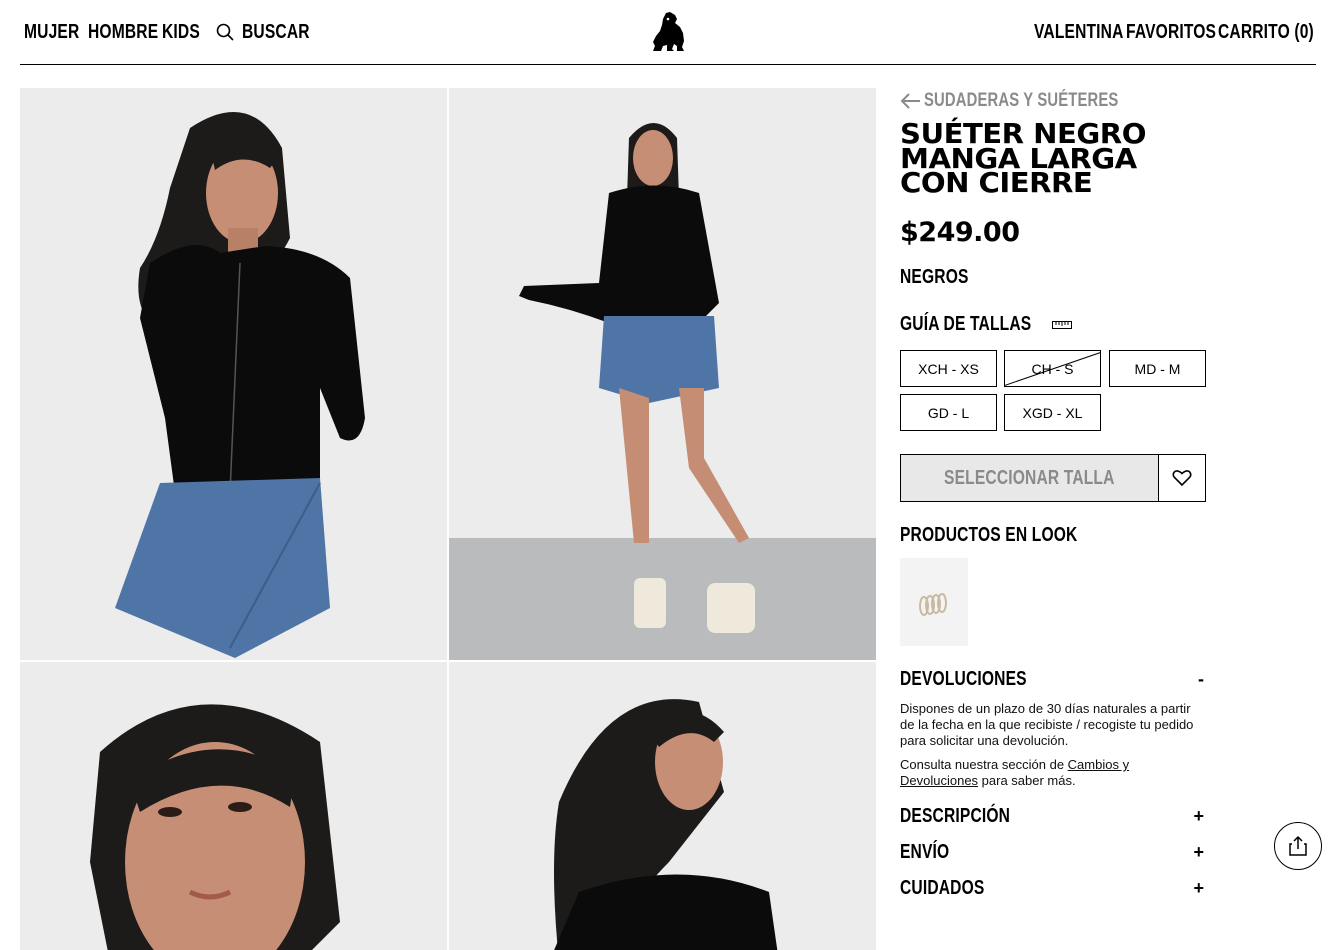  Describe the element at coordinates (276, 31) in the screenshot. I see `search-label: BUSCAR` at that location.